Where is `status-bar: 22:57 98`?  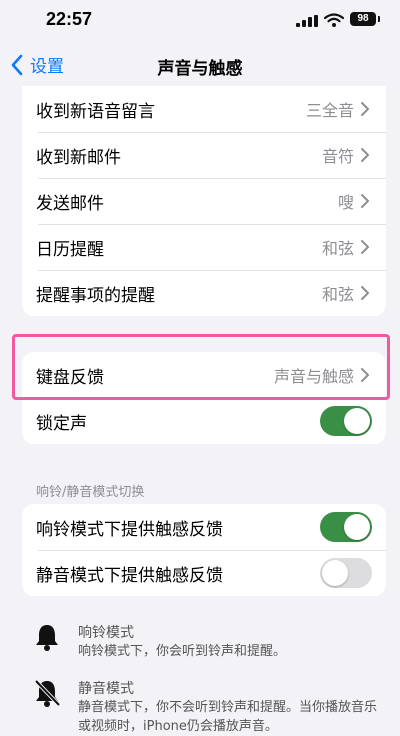
status-bar: 22:57 98 is located at coordinates (200, 20).